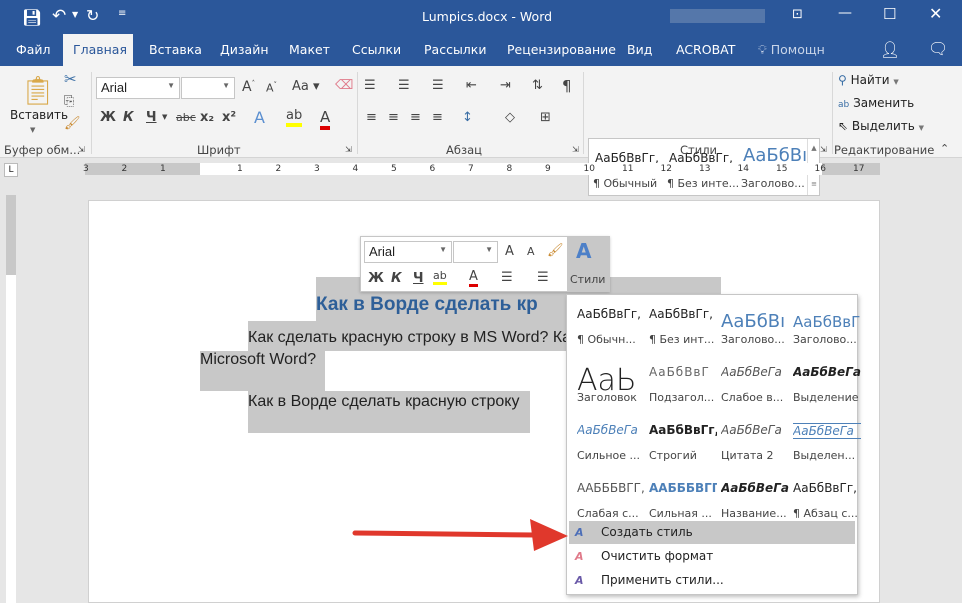 The image size is (962, 603). Describe the element at coordinates (371, 117) in the screenshot. I see `align-left-icon: ≡` at that location.